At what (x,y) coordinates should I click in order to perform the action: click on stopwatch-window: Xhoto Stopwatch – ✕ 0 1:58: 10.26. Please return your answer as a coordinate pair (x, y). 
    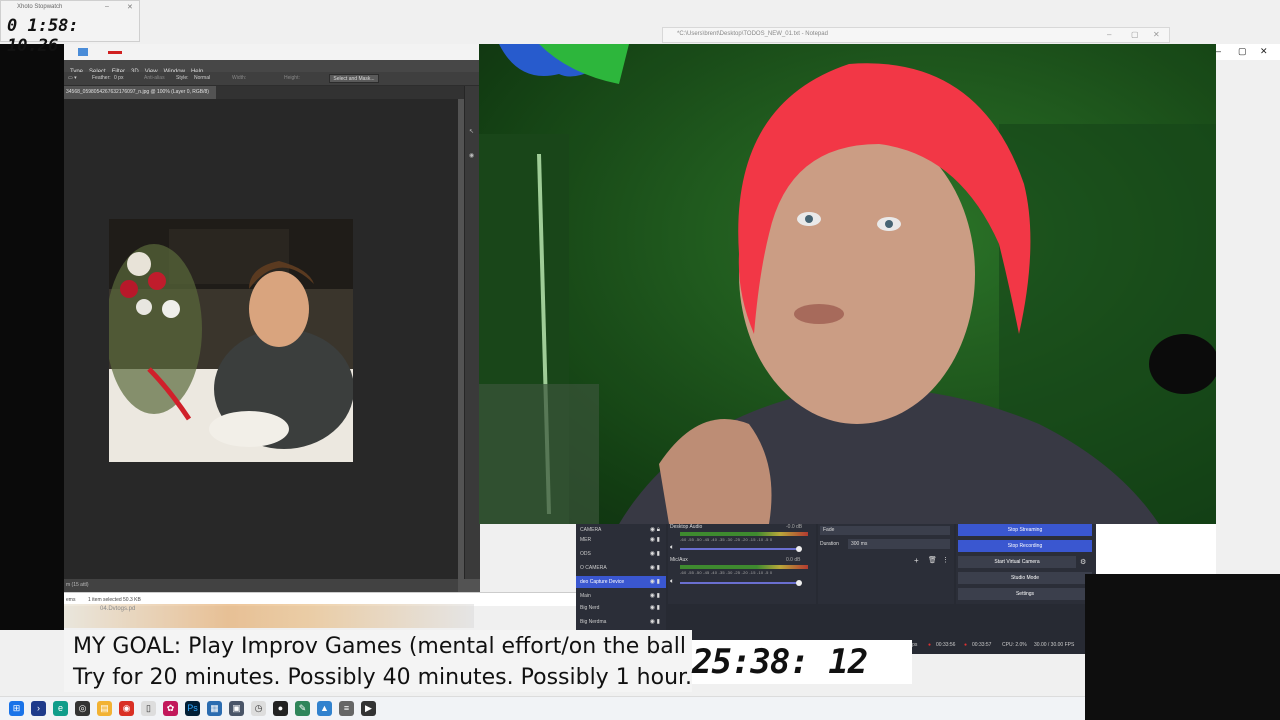
    Looking at the image, I should click on (70, 28).